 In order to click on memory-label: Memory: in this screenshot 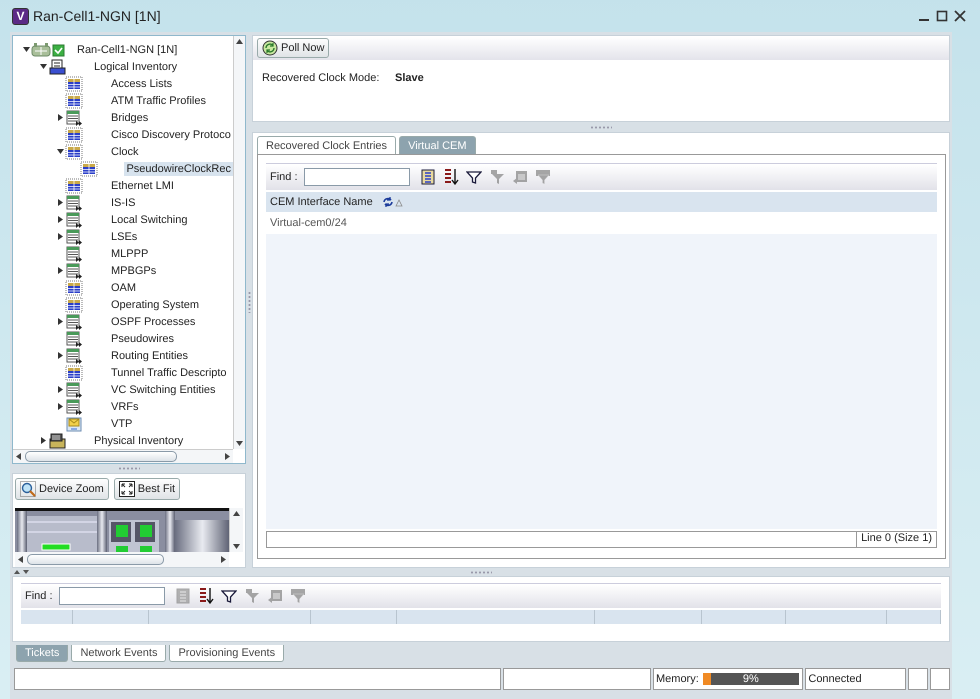, I will do `click(677, 679)`.